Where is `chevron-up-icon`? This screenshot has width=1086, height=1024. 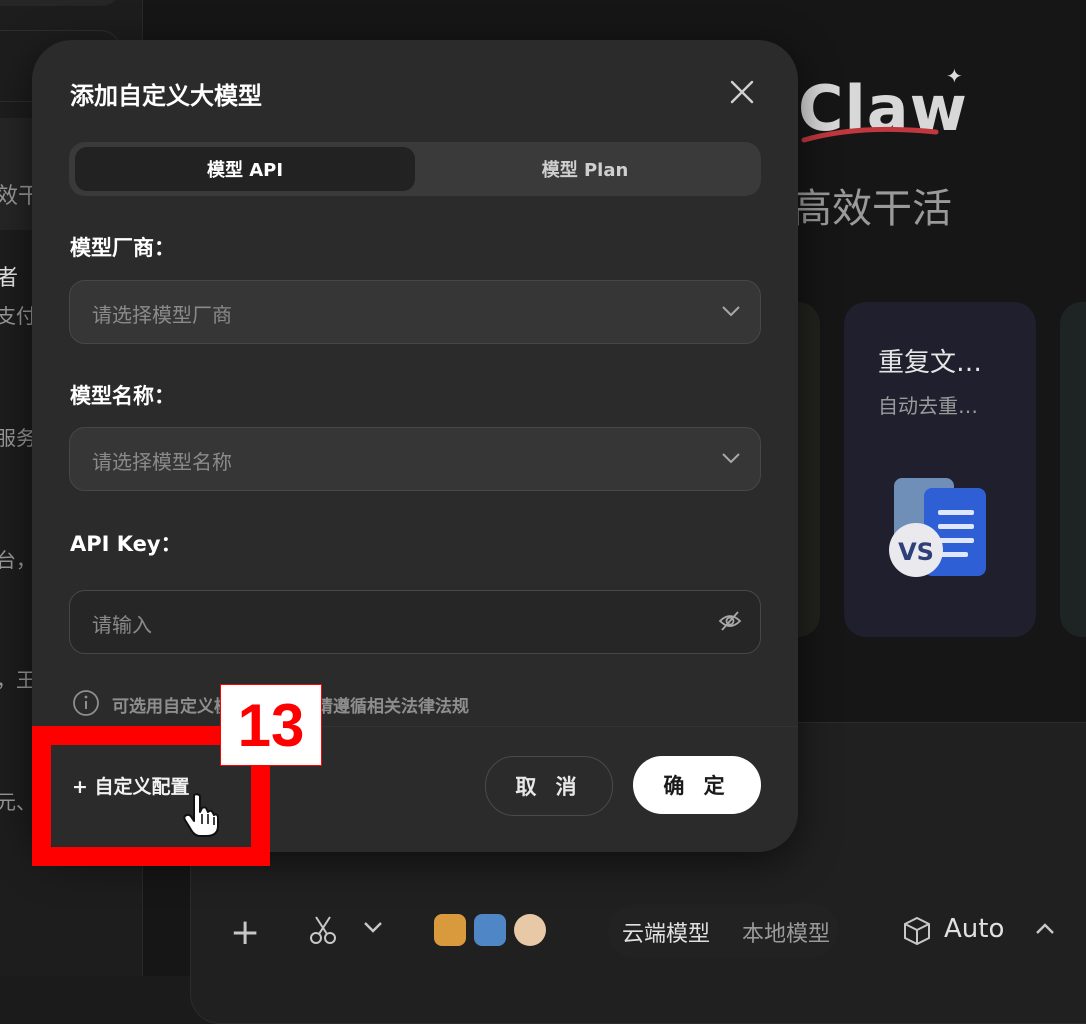
chevron-up-icon is located at coordinates (1045, 929).